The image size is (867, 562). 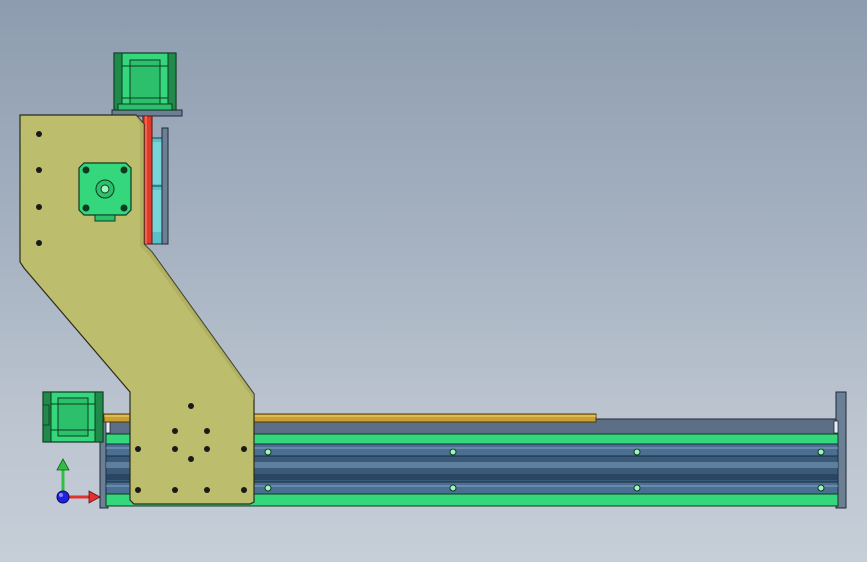 What do you see at coordinates (118, 81) in the screenshot?
I see `motor-left-cap` at bounding box center [118, 81].